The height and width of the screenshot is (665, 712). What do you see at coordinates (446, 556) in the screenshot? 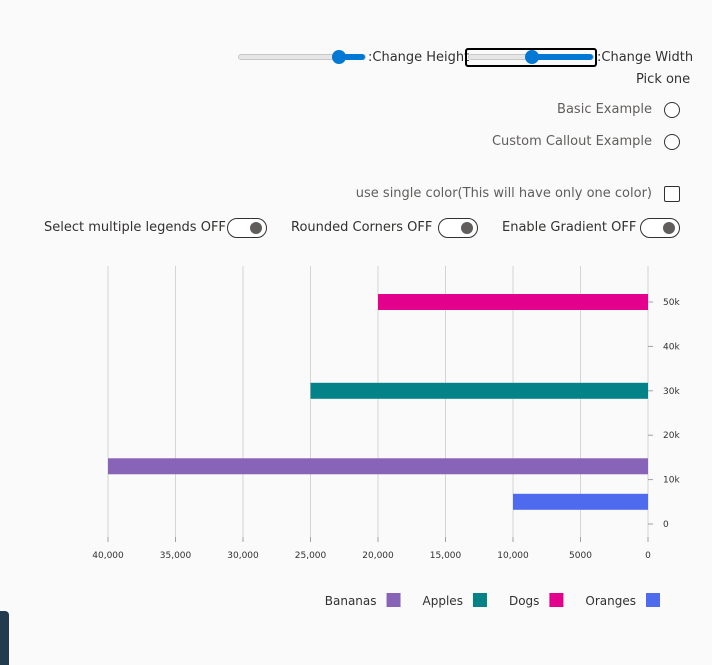
I see `x-tick-label: 15,000` at bounding box center [446, 556].